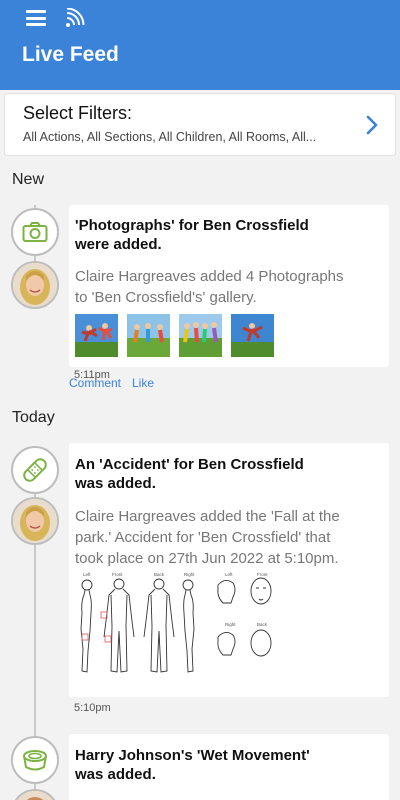 The width and height of the screenshot is (400, 800). What do you see at coordinates (192, 755) in the screenshot?
I see `card-title: Harry Johnson's 'Wet Movement'` at bounding box center [192, 755].